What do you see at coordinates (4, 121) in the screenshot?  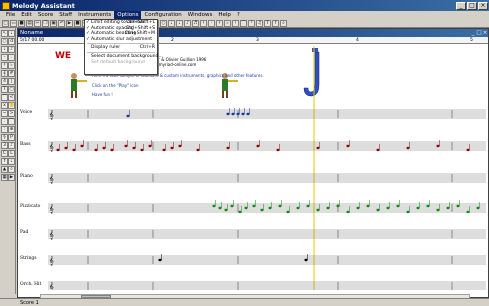 I see `staccato-tool-icon: .` at bounding box center [4, 121].